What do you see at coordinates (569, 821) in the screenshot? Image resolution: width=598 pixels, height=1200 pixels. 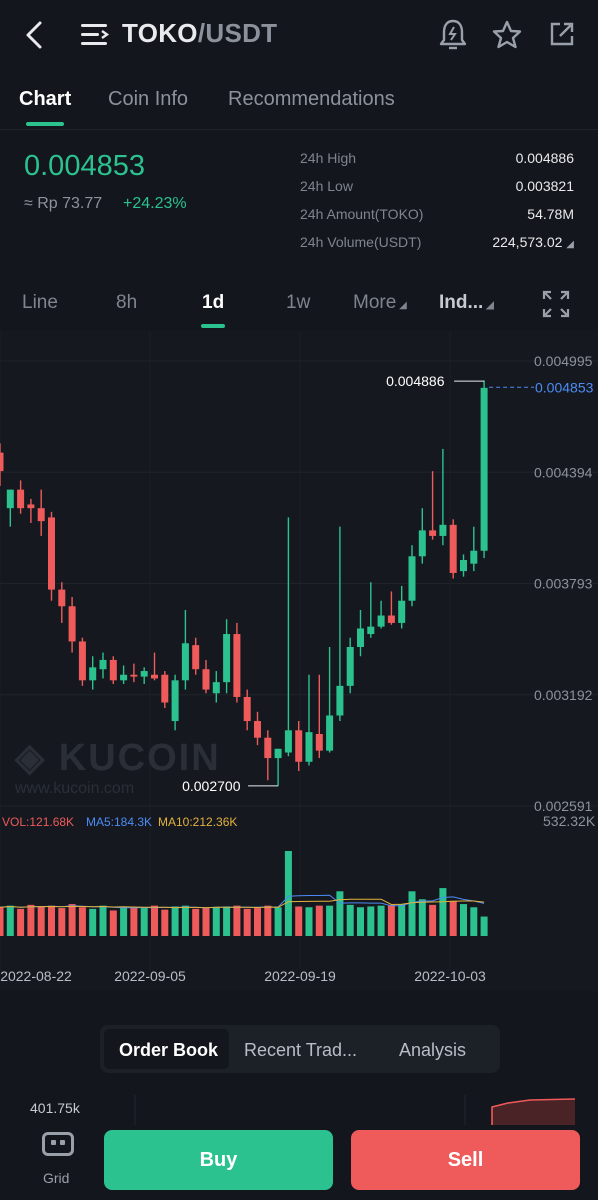 I see `volume-axis-max: 532.32K` at bounding box center [569, 821].